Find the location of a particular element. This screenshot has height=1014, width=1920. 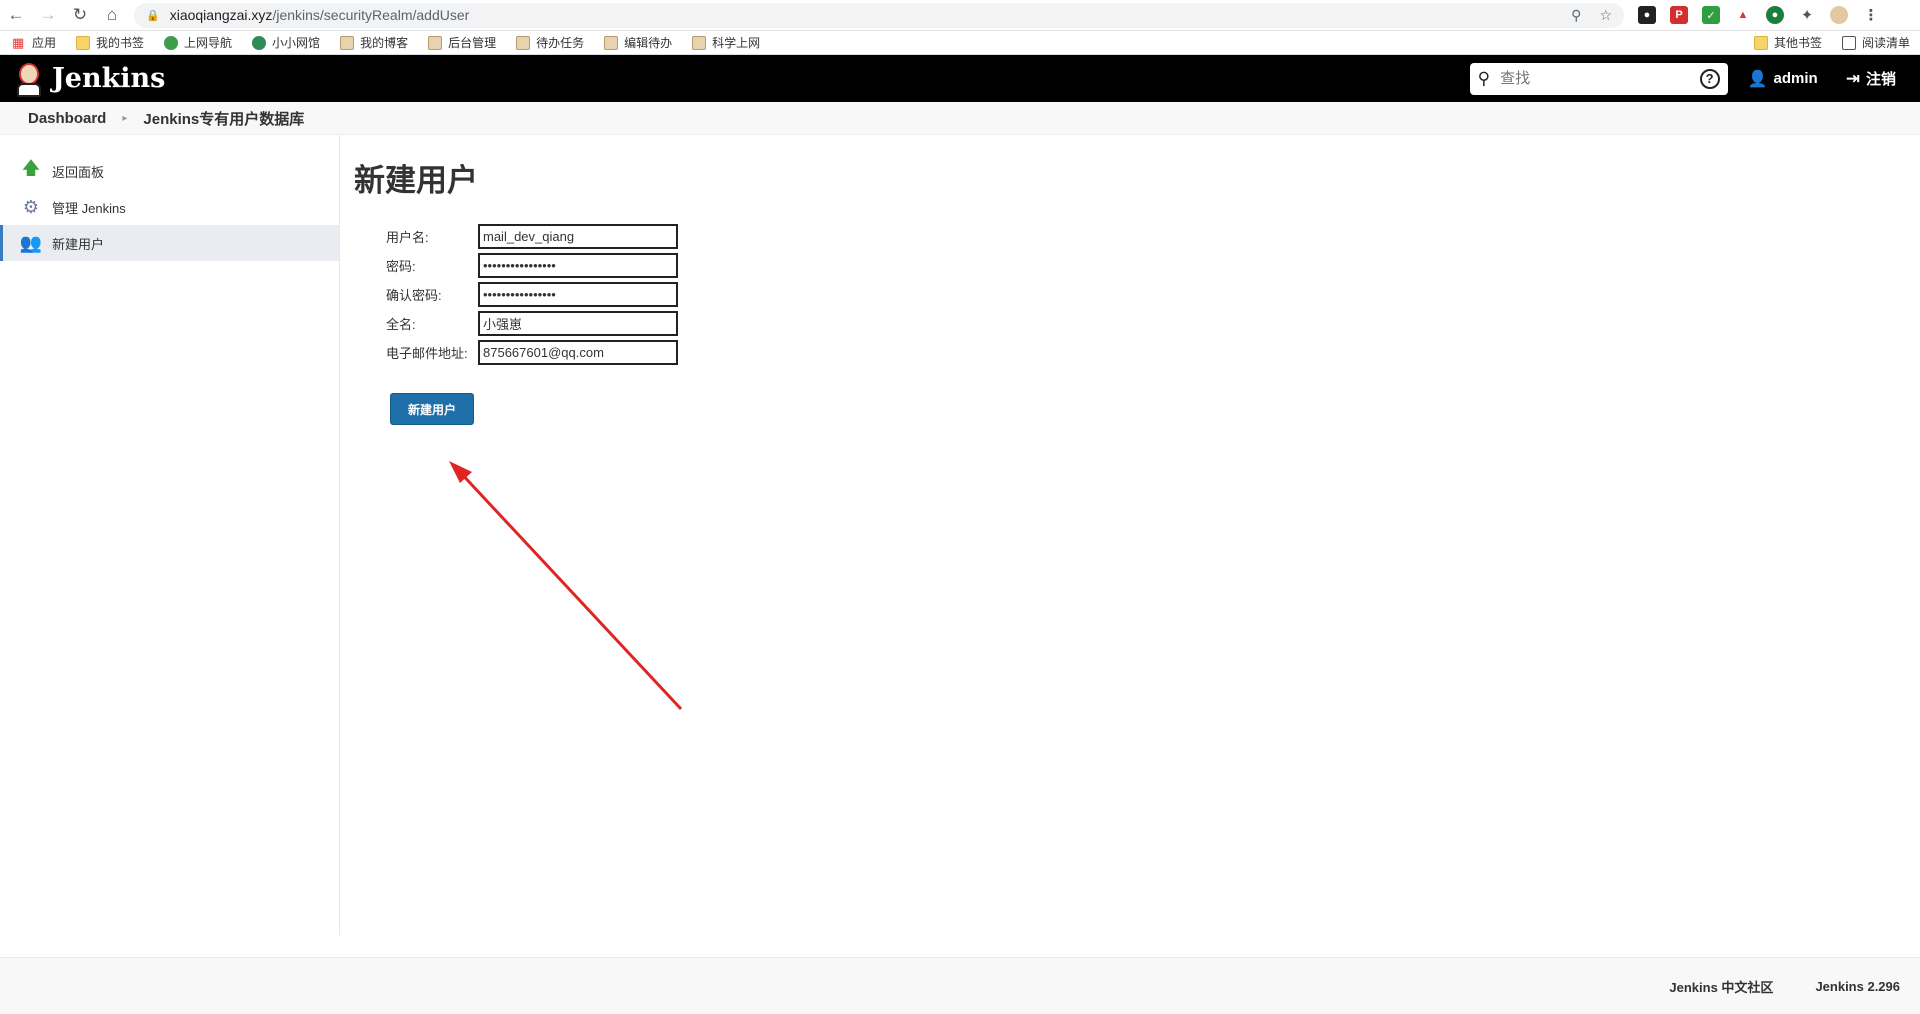

user-menu: 👤 admin is located at coordinates (1783, 79).